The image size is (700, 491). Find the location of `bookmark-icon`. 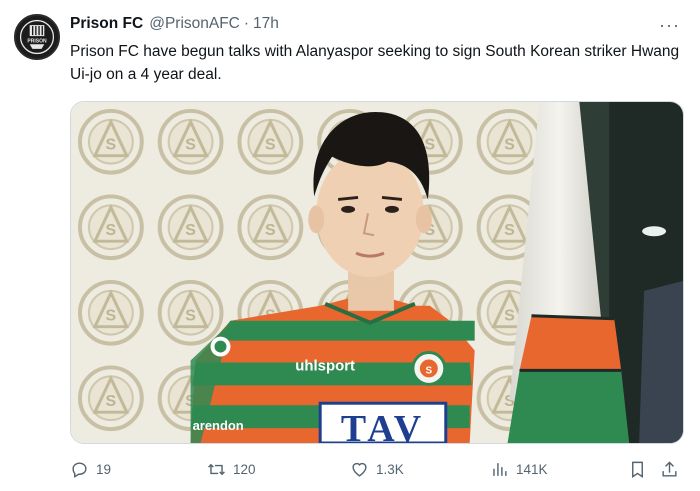

bookmark-icon is located at coordinates (637, 469).